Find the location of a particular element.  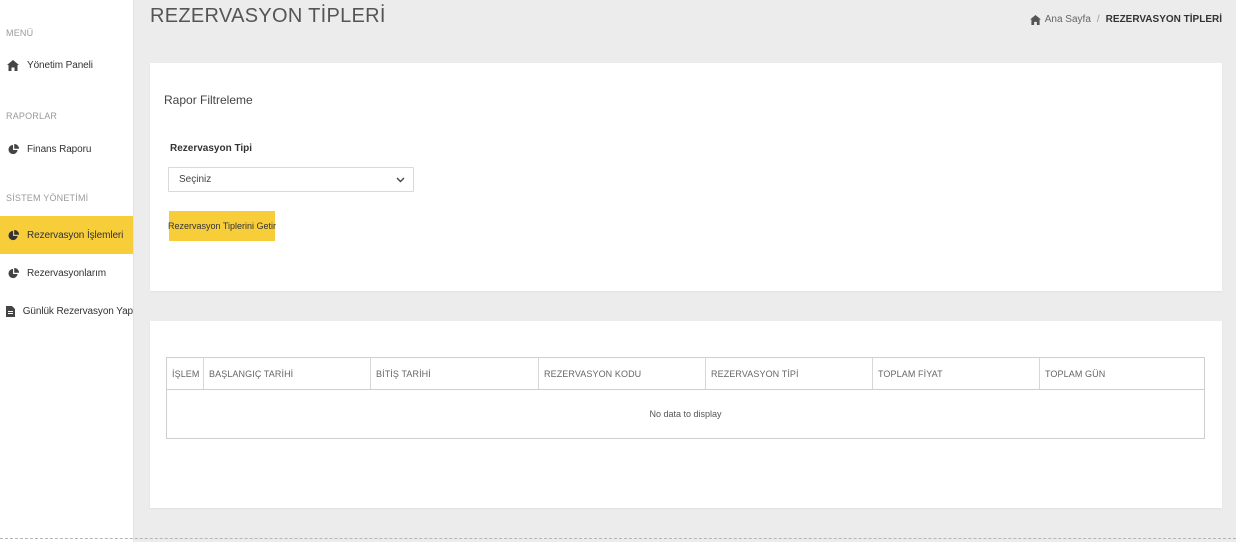

breadcrumb: Ana Sayfa / REZERVASYON TİPLERİ is located at coordinates (1125, 19).